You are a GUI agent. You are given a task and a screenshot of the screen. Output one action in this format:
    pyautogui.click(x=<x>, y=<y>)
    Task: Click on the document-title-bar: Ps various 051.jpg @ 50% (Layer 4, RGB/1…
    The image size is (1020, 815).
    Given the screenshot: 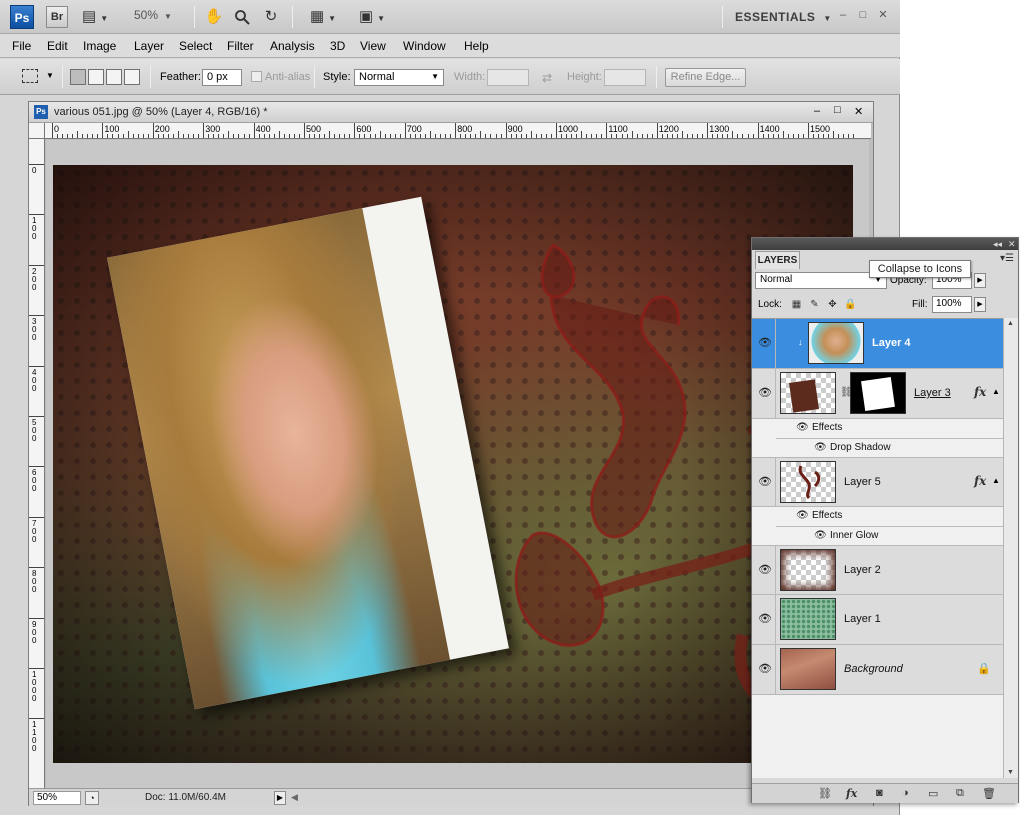 What is the action you would take?
    pyautogui.click(x=451, y=112)
    